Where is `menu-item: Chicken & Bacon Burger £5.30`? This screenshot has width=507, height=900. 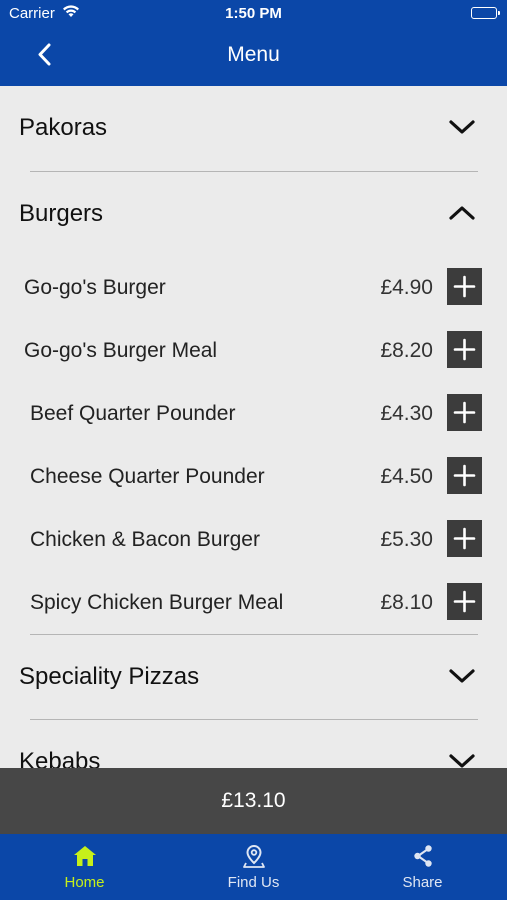 menu-item: Chicken & Bacon Burger £5.30 is located at coordinates (253, 540).